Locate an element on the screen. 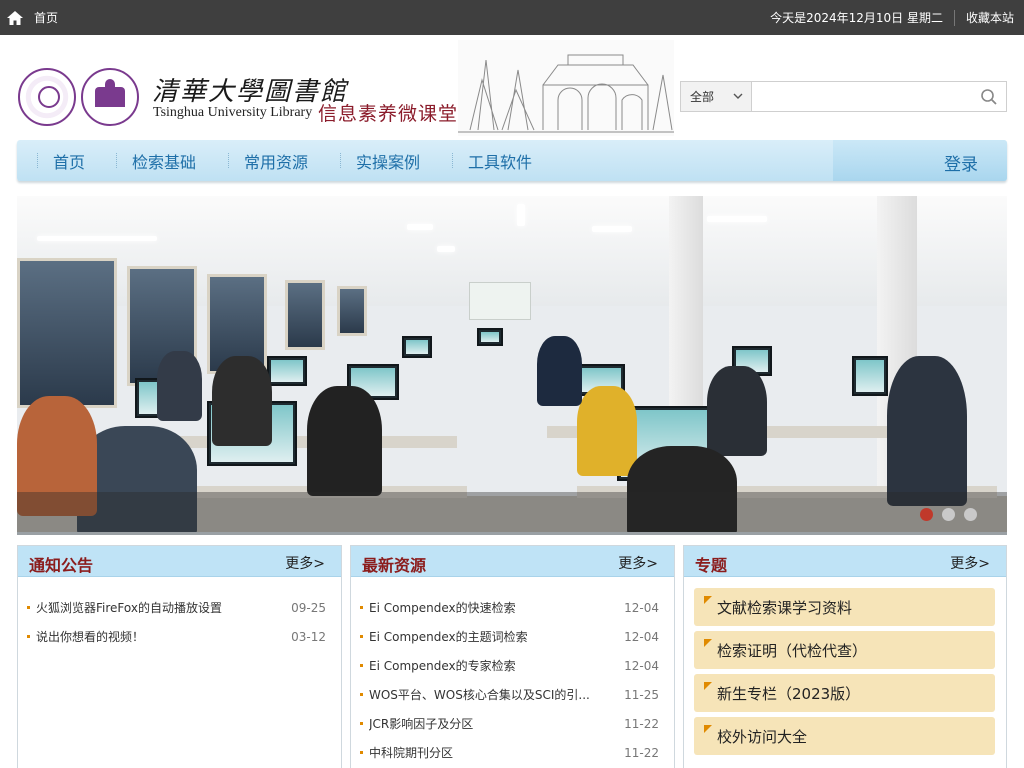 Image resolution: width=1024 pixels, height=768 pixels. list-item: Ei Compendex的专家检索 12-04 is located at coordinates (509, 665).